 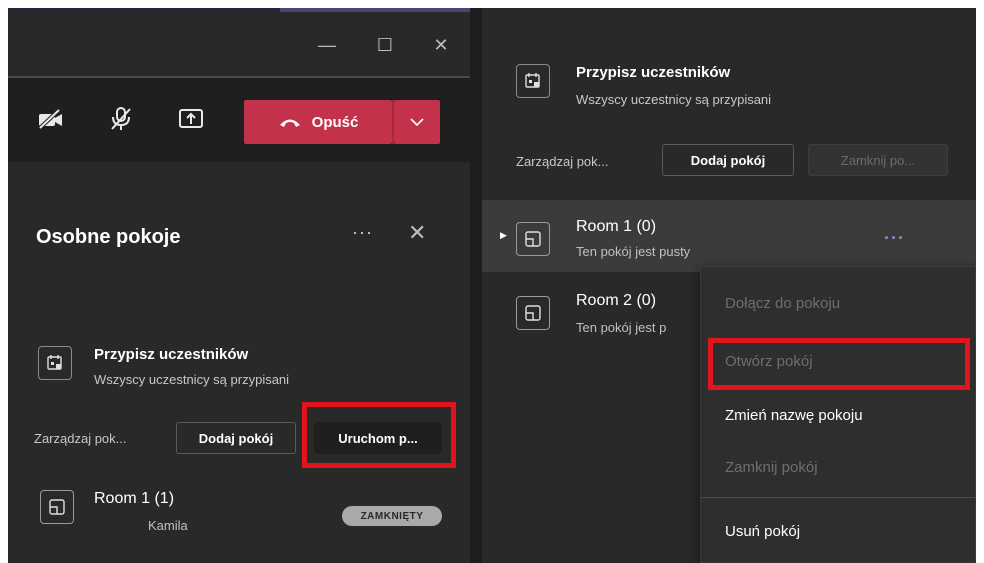 I want to click on close-panel-icon: ✕, so click(x=417, y=233).